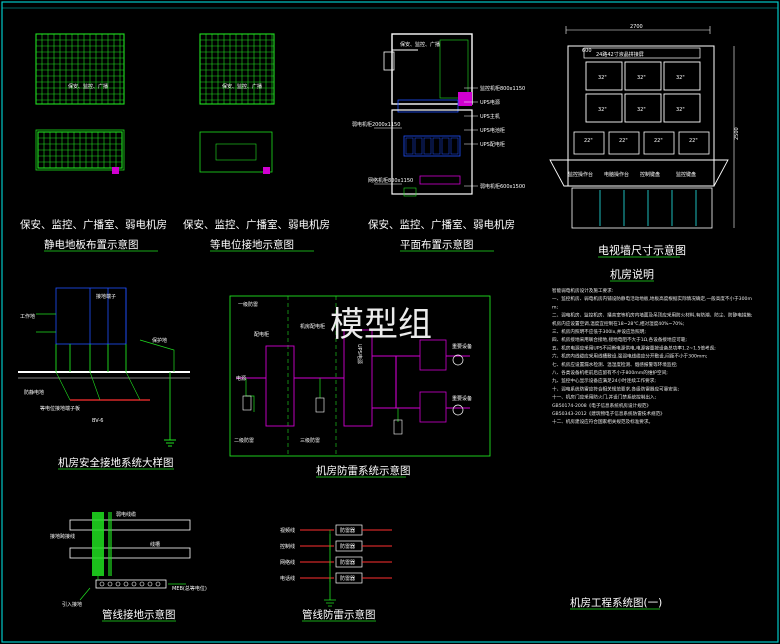 This screenshot has height=644, width=780. Describe the element at coordinates (244, 440) in the screenshot. I see `lightning-label: 二级防雷` at that location.